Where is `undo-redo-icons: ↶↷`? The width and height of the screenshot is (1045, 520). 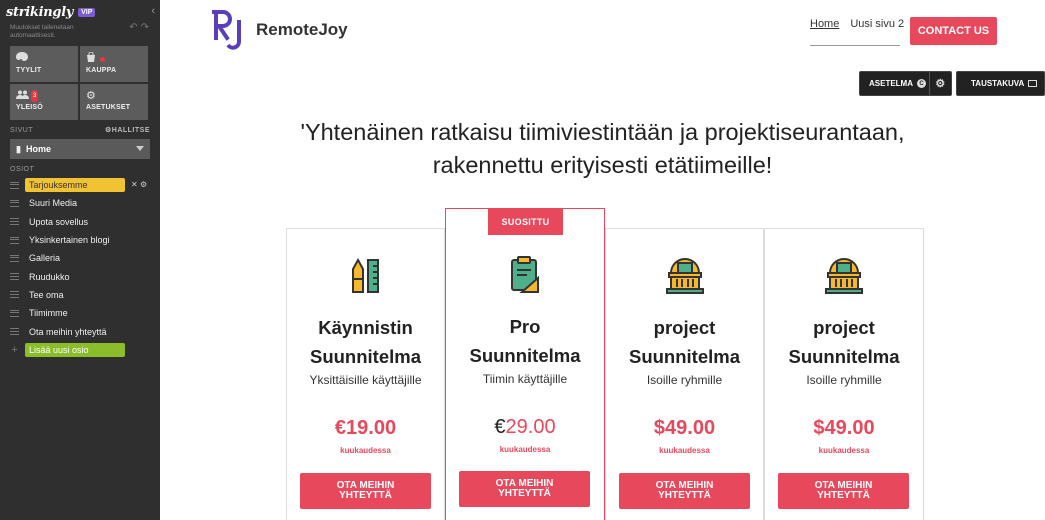
undo-redo-icons: ↶↷ is located at coordinates (140, 34).